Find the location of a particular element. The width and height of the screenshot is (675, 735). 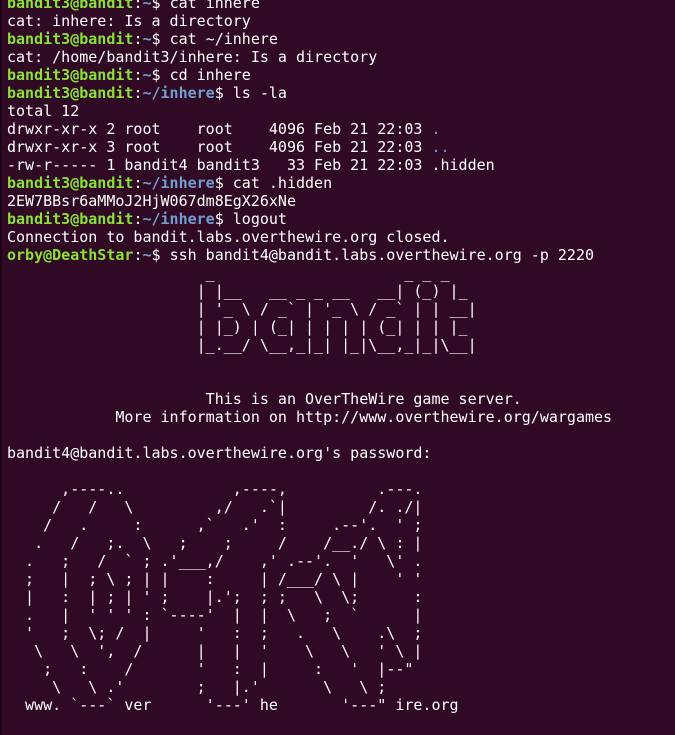

output-line: | |_) | (_| | | | | (_| | | |_ is located at coordinates (309, 327).